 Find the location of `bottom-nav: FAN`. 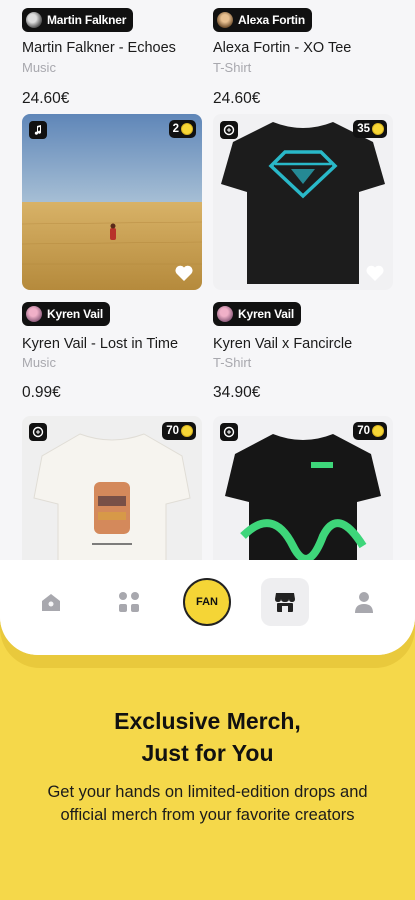

bottom-nav: FAN is located at coordinates (207, 607).